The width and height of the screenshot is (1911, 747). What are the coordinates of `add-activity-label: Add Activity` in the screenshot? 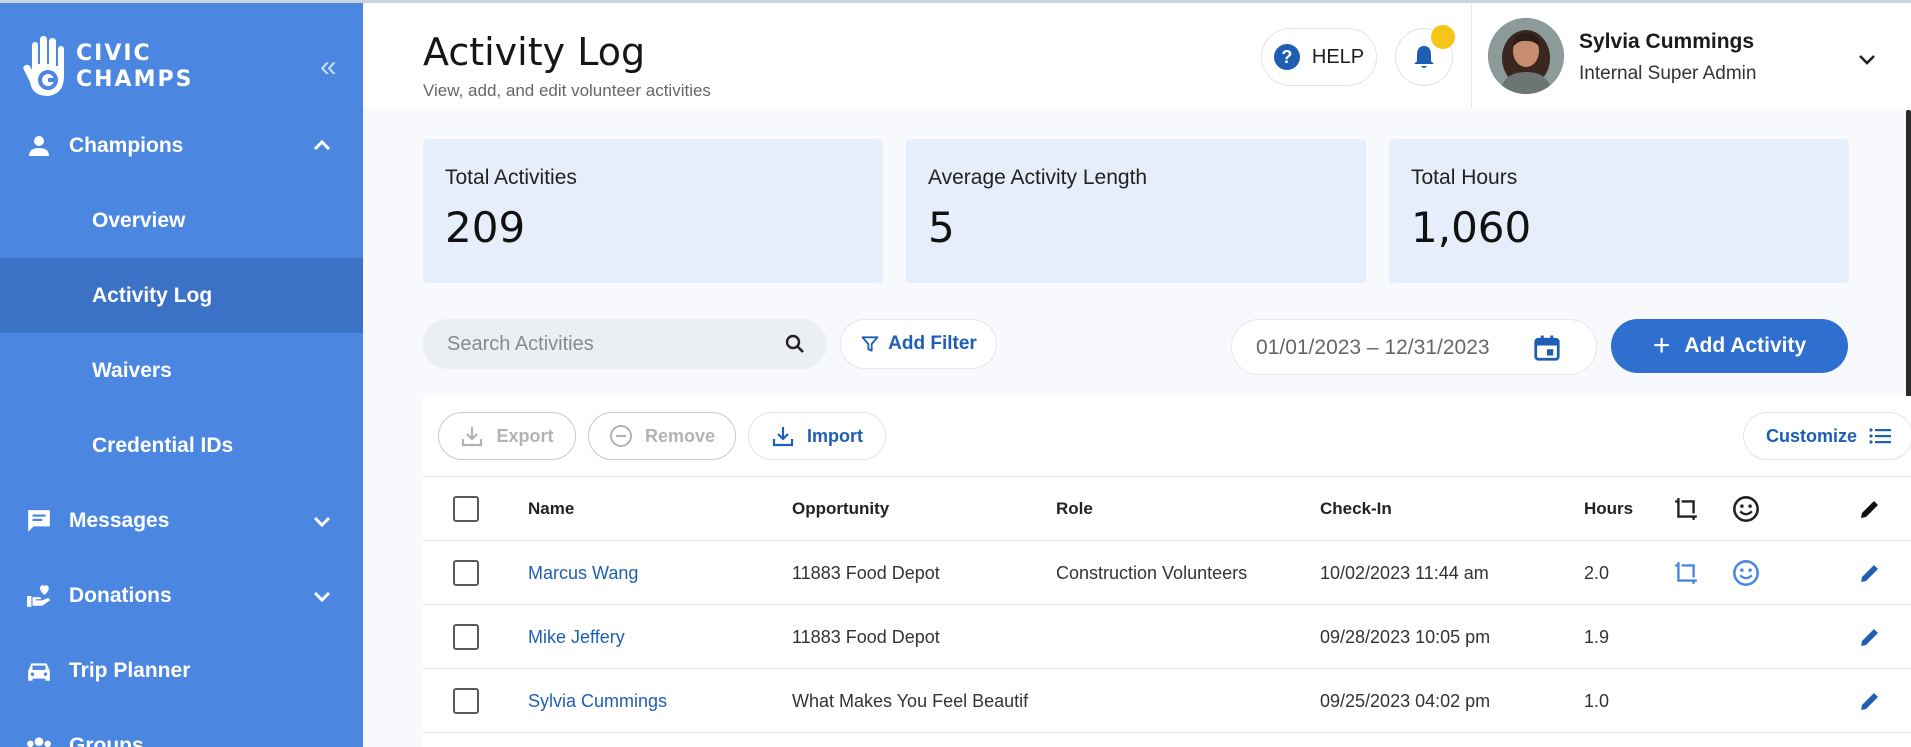 It's located at (1745, 345).